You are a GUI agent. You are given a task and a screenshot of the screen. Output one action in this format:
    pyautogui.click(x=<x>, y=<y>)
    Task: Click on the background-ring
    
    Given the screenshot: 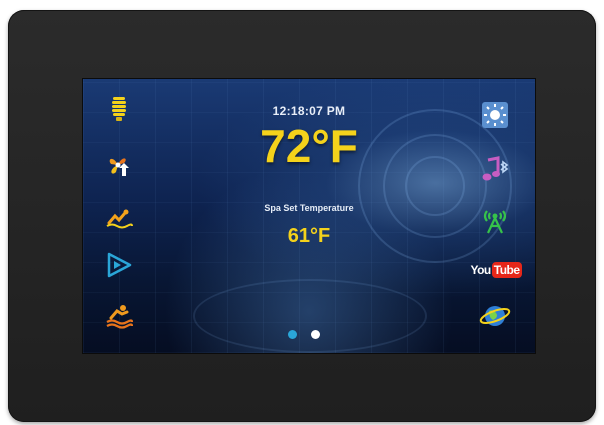 What is the action you would take?
    pyautogui.click(x=310, y=316)
    